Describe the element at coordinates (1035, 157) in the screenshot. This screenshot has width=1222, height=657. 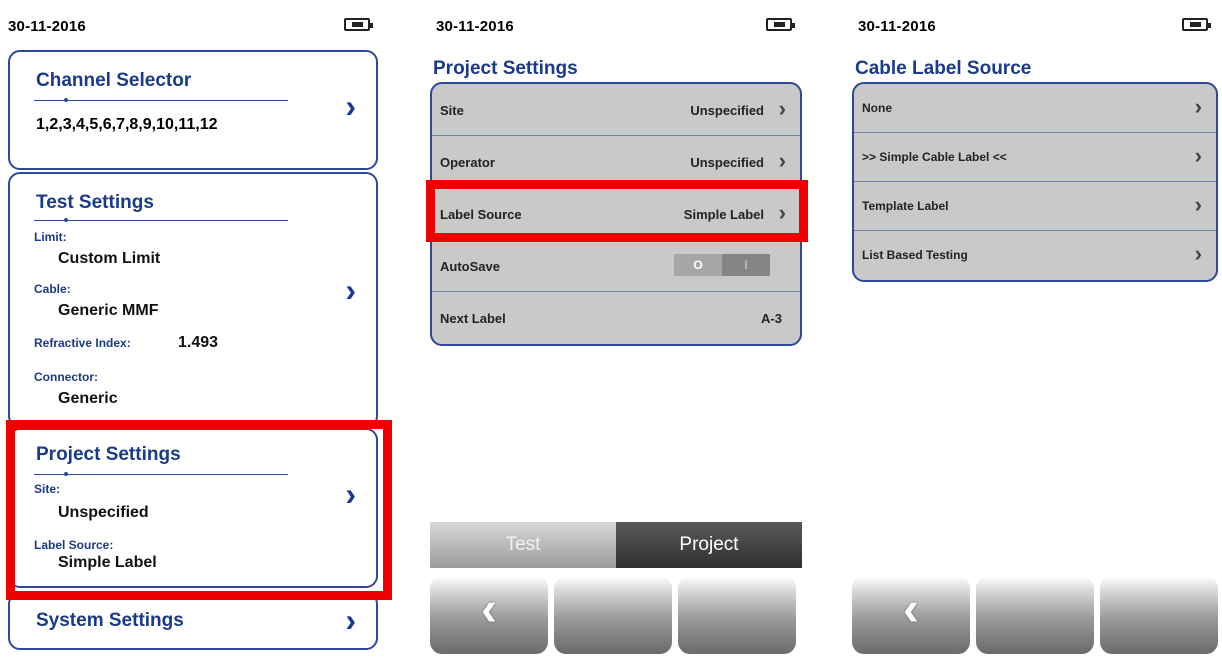
I see `list-item-simple-cable-label: >> Simple Cable Label << ›` at that location.